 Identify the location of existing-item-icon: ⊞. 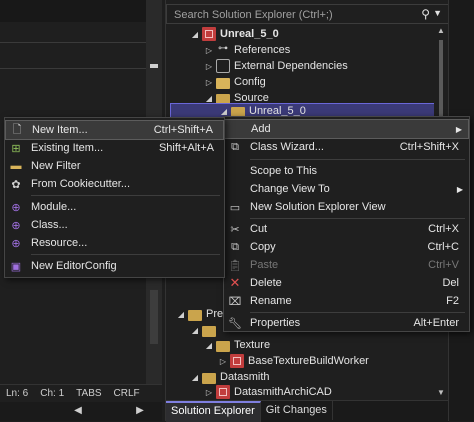
(16, 148).